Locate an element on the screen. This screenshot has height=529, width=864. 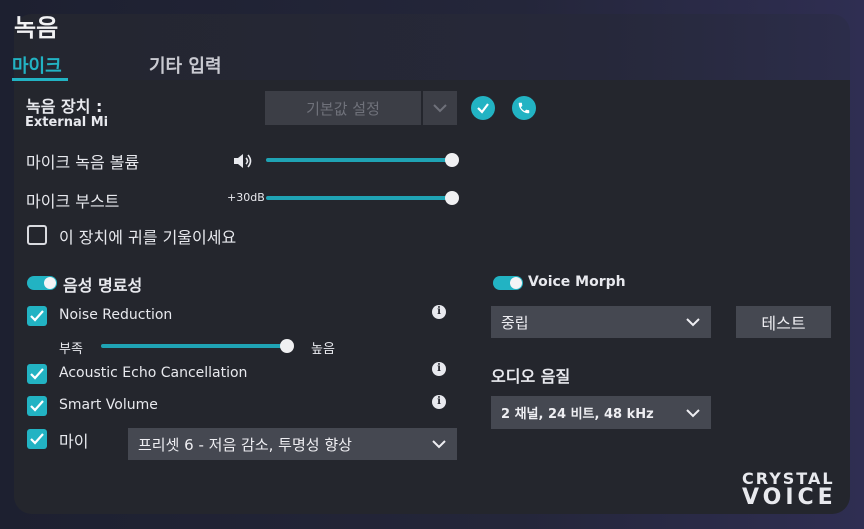
device-dropdown-arrow is located at coordinates (440, 108).